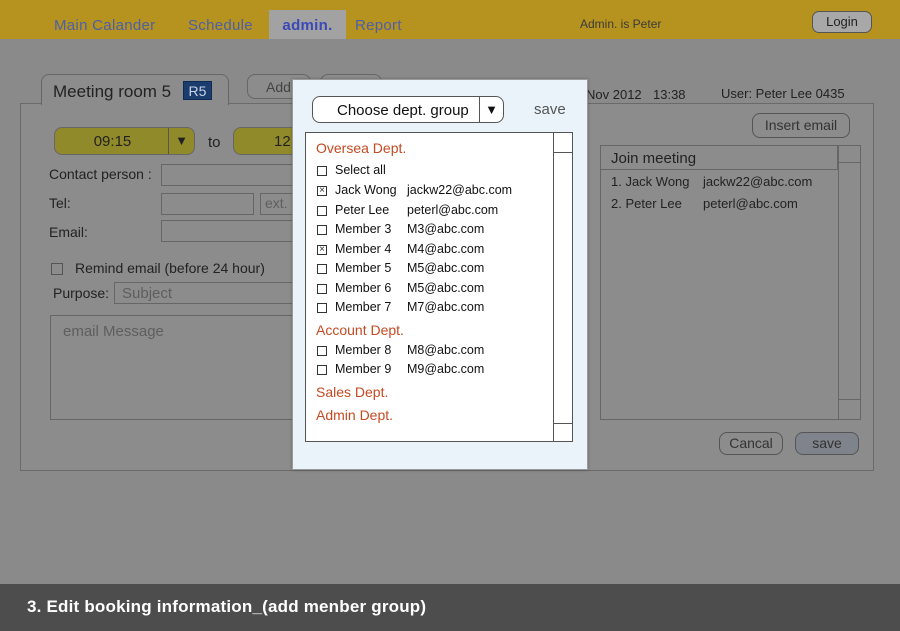 Image resolution: width=900 pixels, height=631 pixels. Describe the element at coordinates (57, 269) in the screenshot. I see `remind-checkbox` at that location.